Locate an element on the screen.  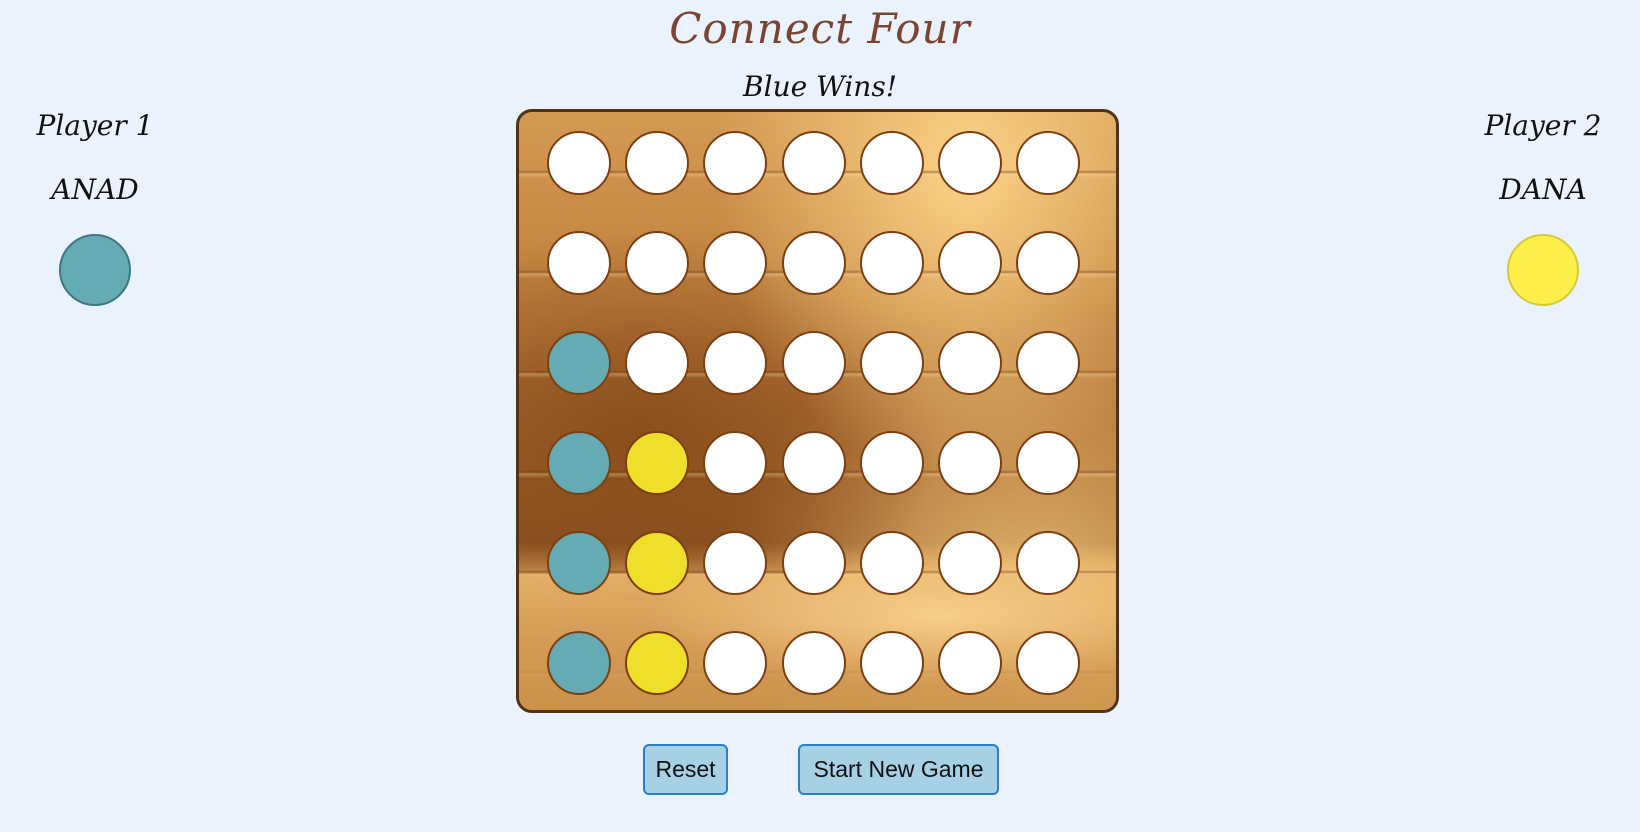
reset-button: Reset is located at coordinates (685, 769).